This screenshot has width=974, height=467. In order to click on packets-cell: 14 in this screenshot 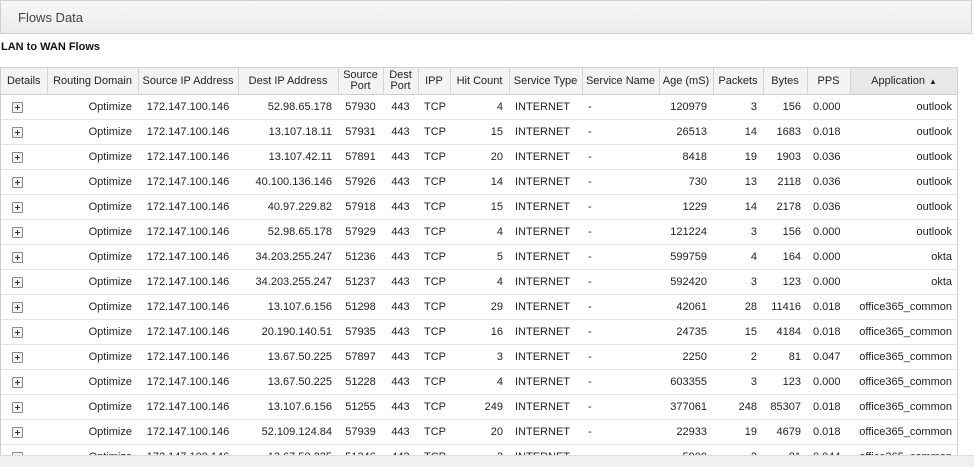, I will do `click(738, 132)`.